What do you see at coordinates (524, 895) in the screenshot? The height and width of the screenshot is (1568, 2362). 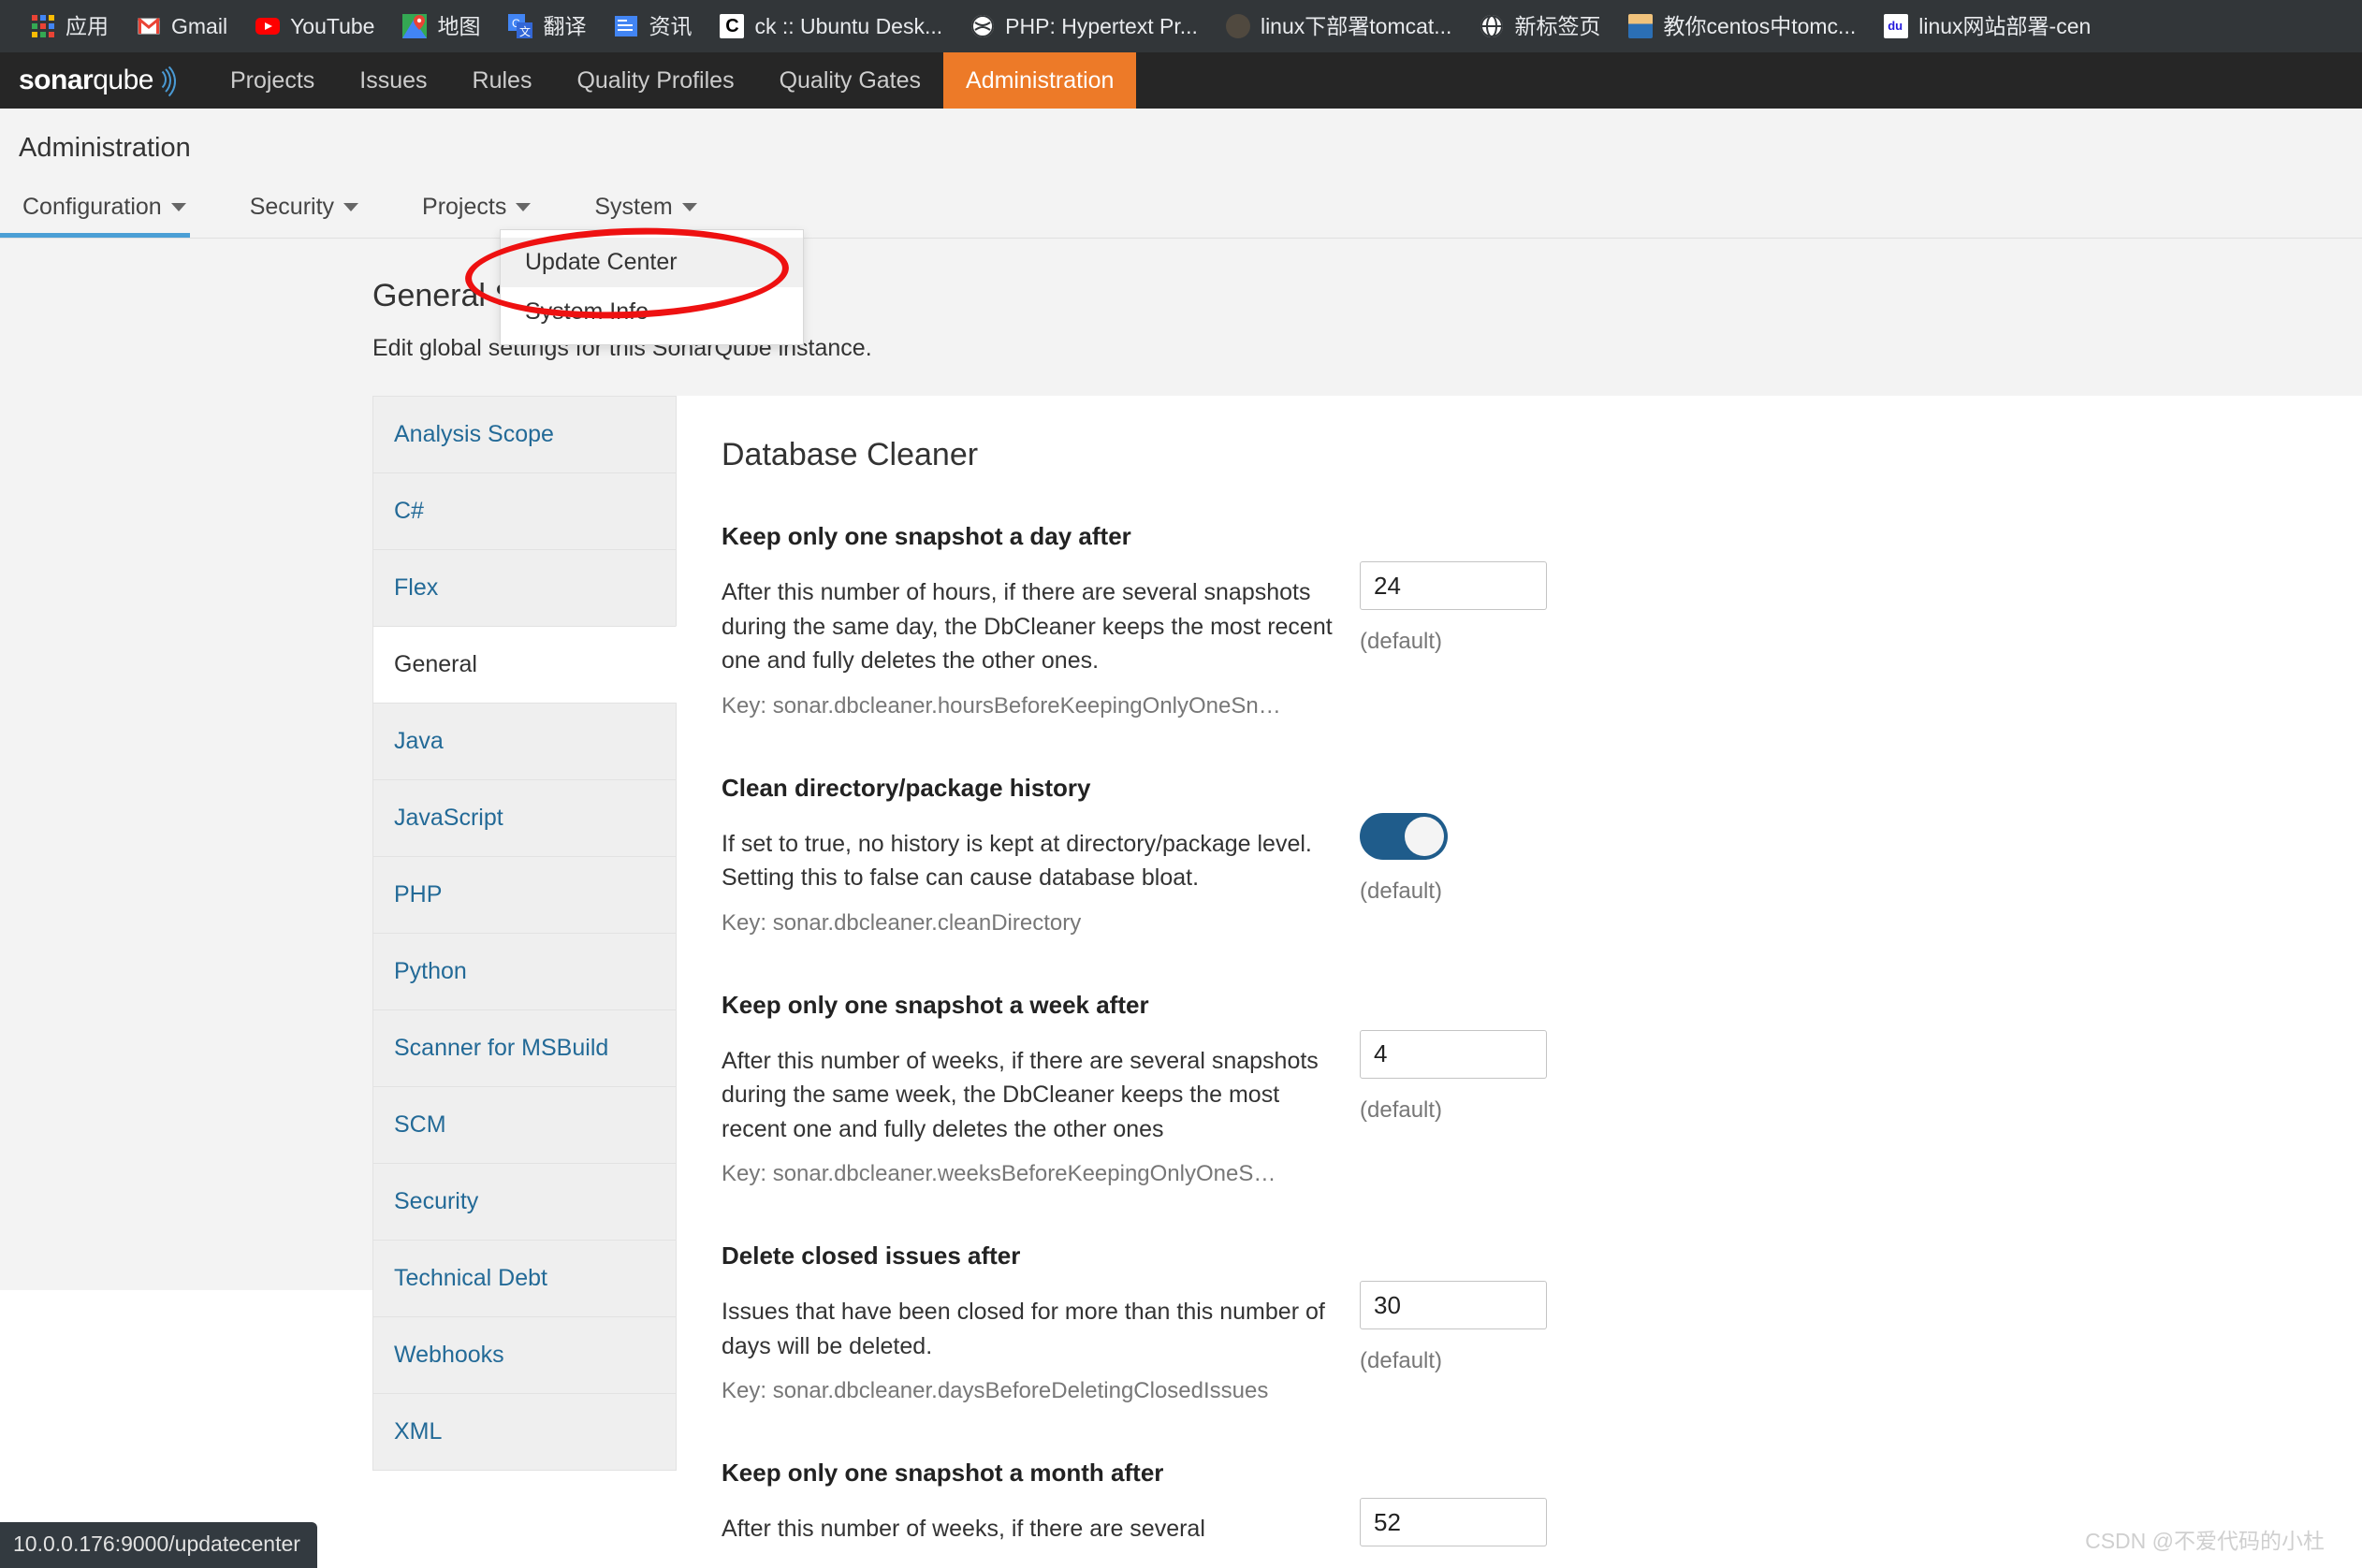 I see `sidebar-item-php: PHP` at bounding box center [524, 895].